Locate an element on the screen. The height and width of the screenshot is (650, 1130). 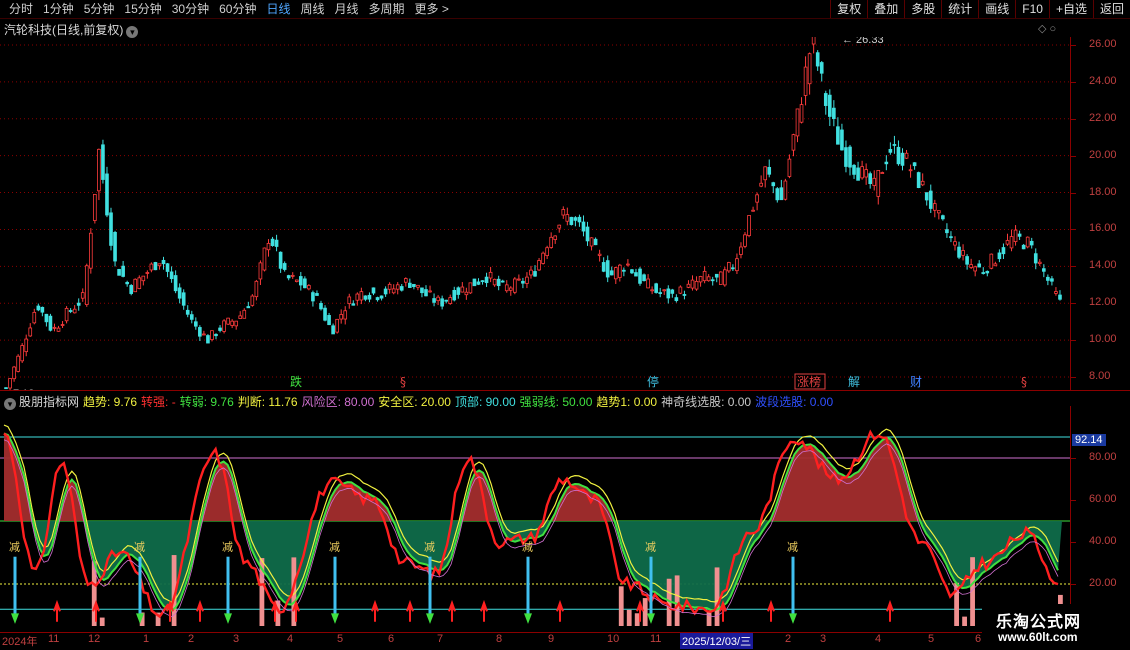
tab-period-8: 月线 is located at coordinates (347, 9).